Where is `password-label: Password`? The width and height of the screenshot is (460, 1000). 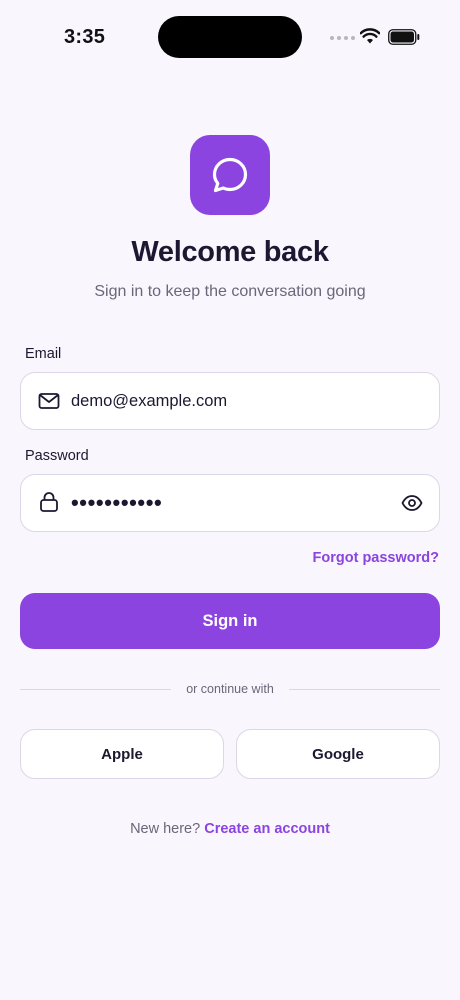 password-label: Password is located at coordinates (57, 456).